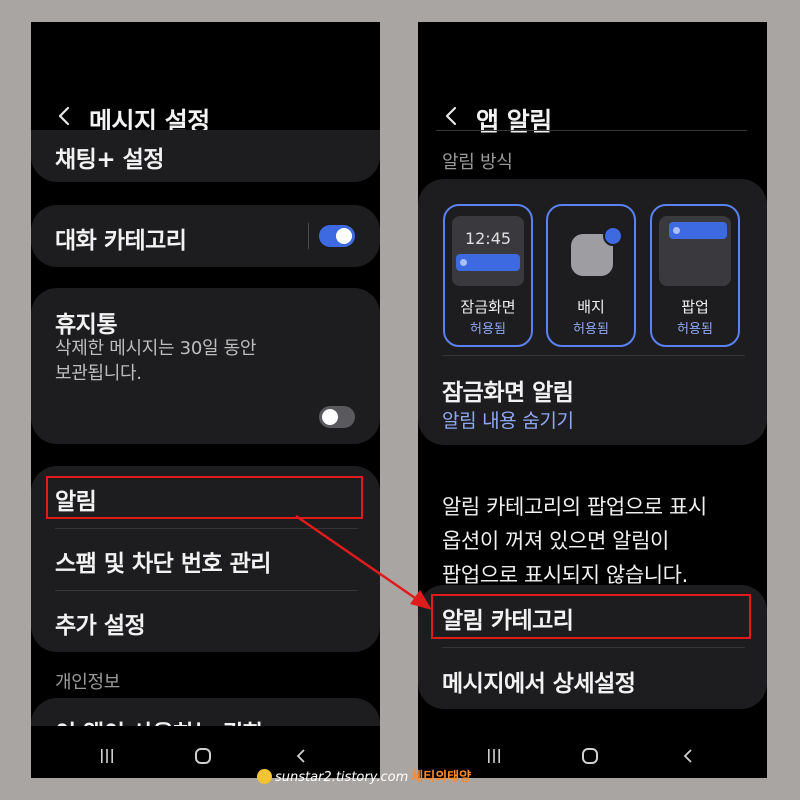 The width and height of the screenshot is (800, 800). Describe the element at coordinates (363, 562) in the screenshot. I see `annotation-arrow` at that location.